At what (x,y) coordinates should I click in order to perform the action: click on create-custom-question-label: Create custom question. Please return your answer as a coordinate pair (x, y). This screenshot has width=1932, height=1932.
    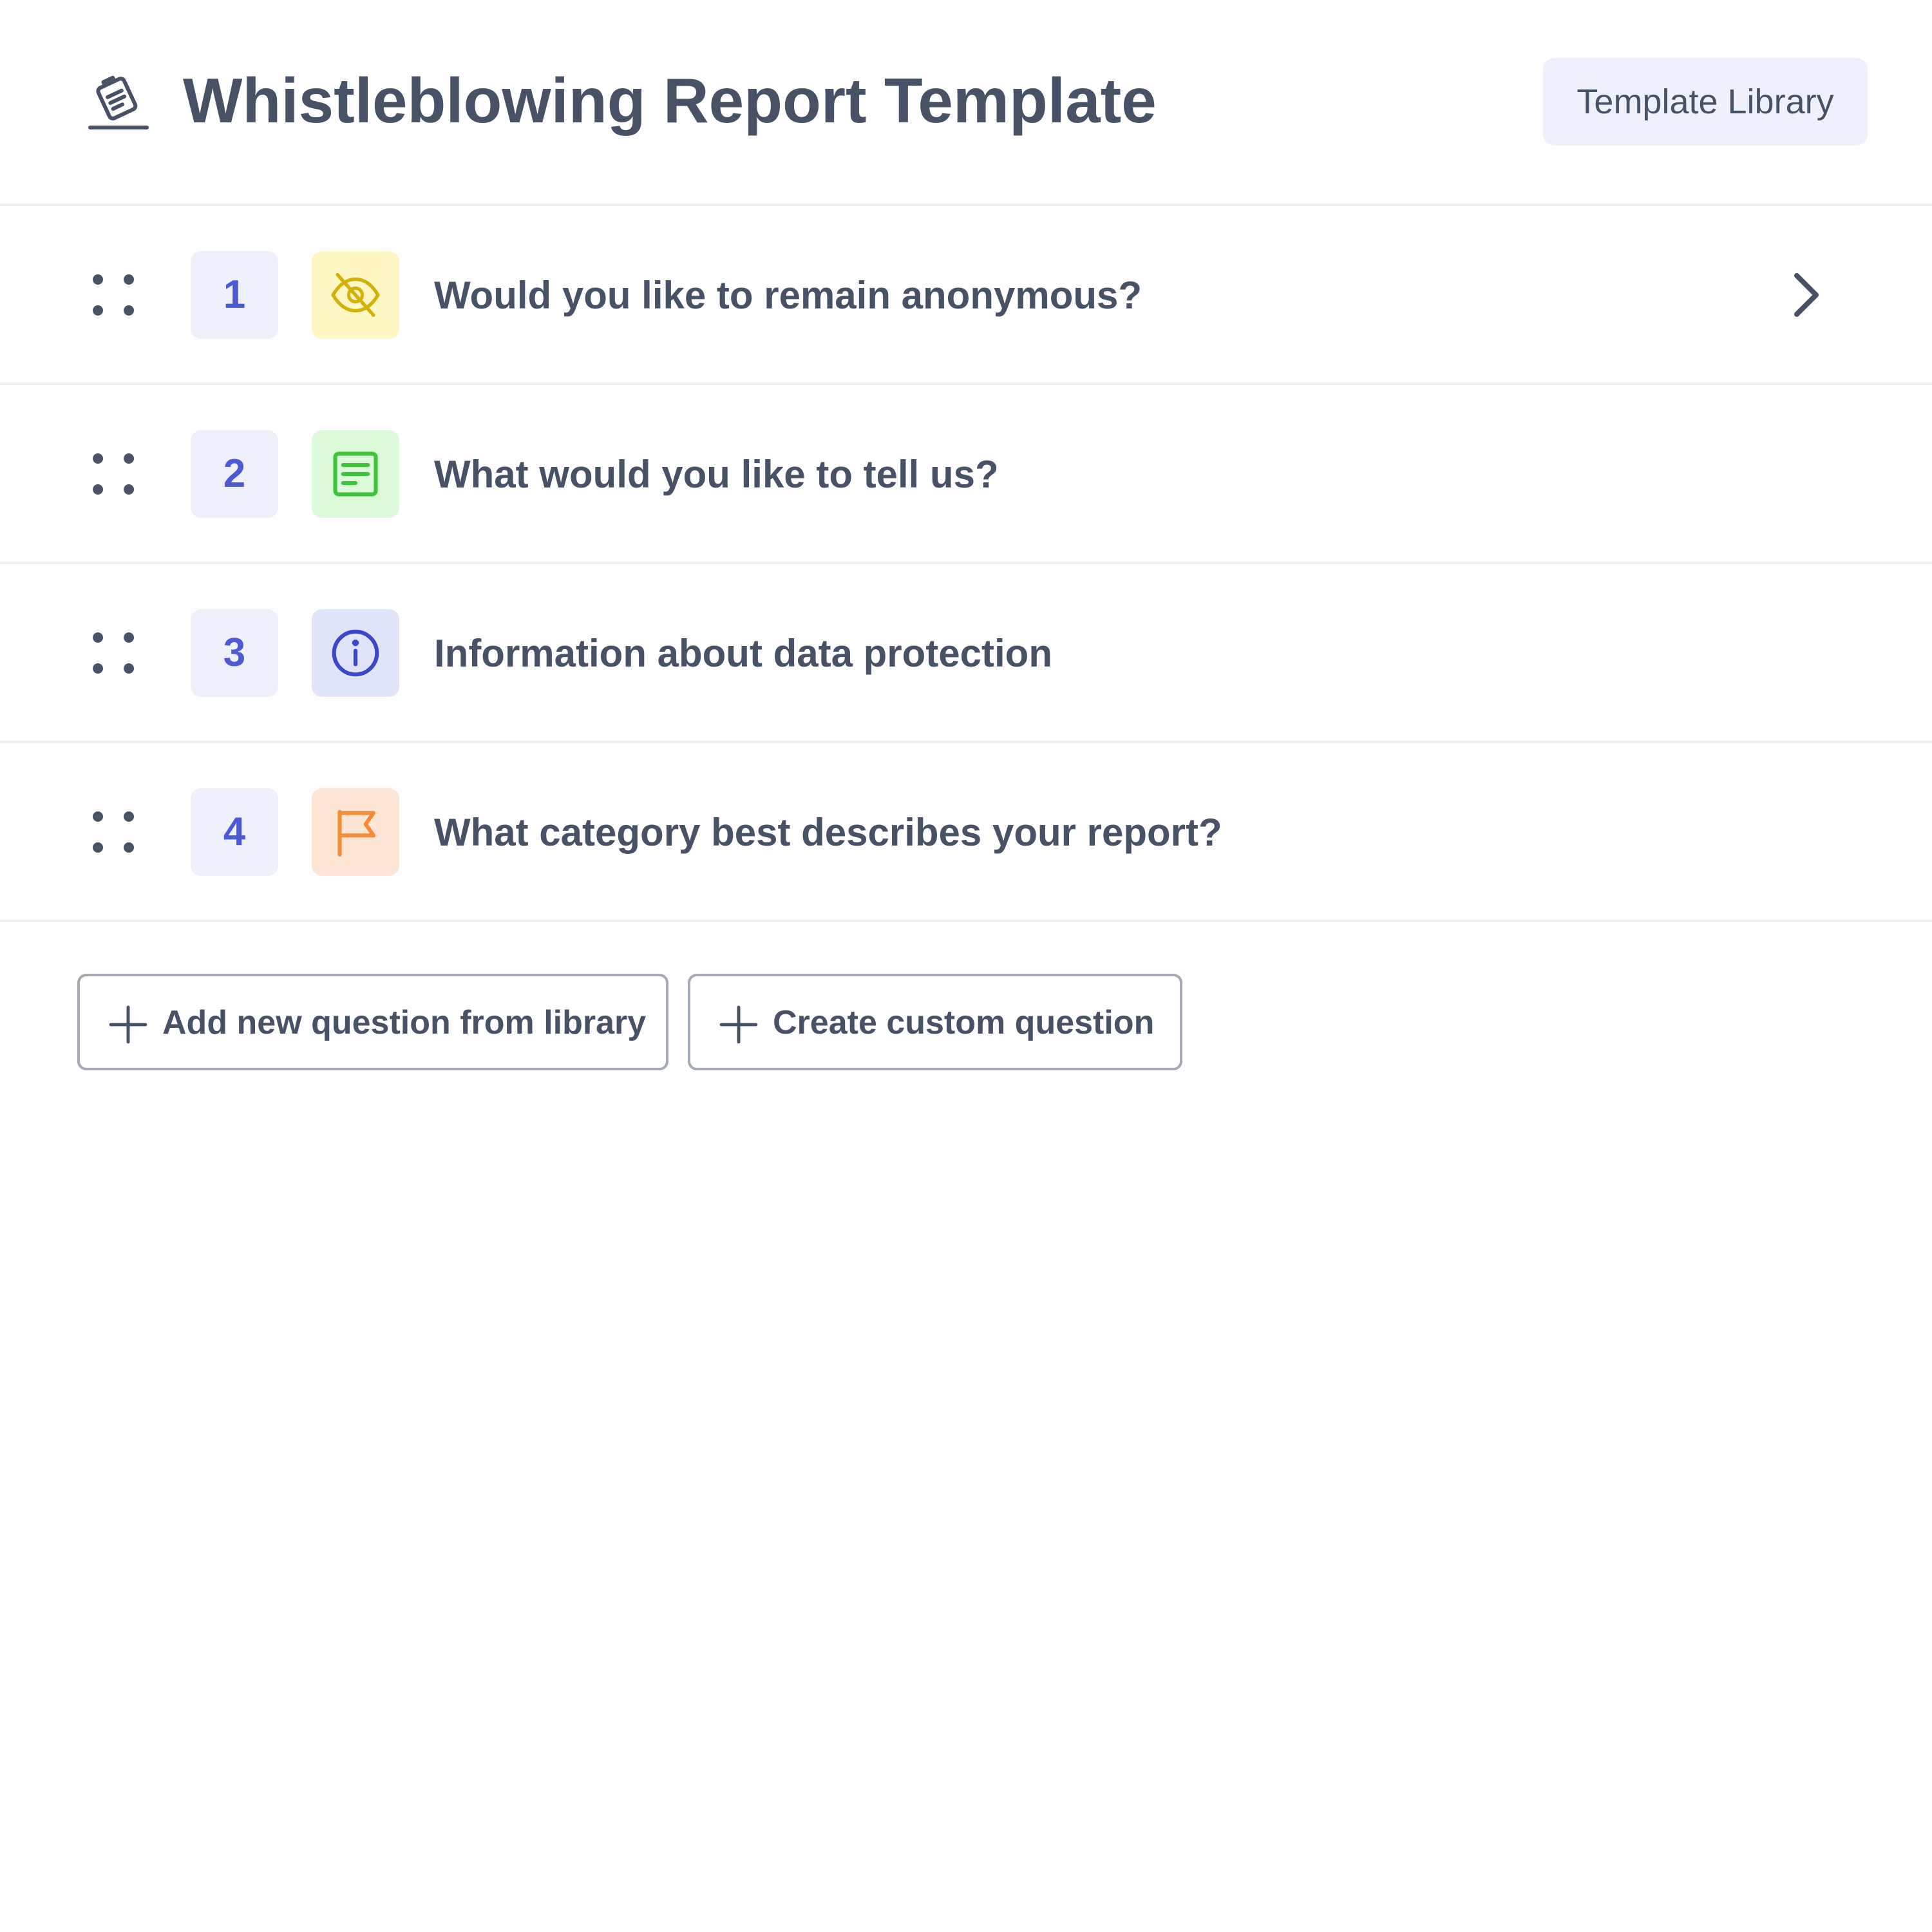
    Looking at the image, I should click on (964, 1022).